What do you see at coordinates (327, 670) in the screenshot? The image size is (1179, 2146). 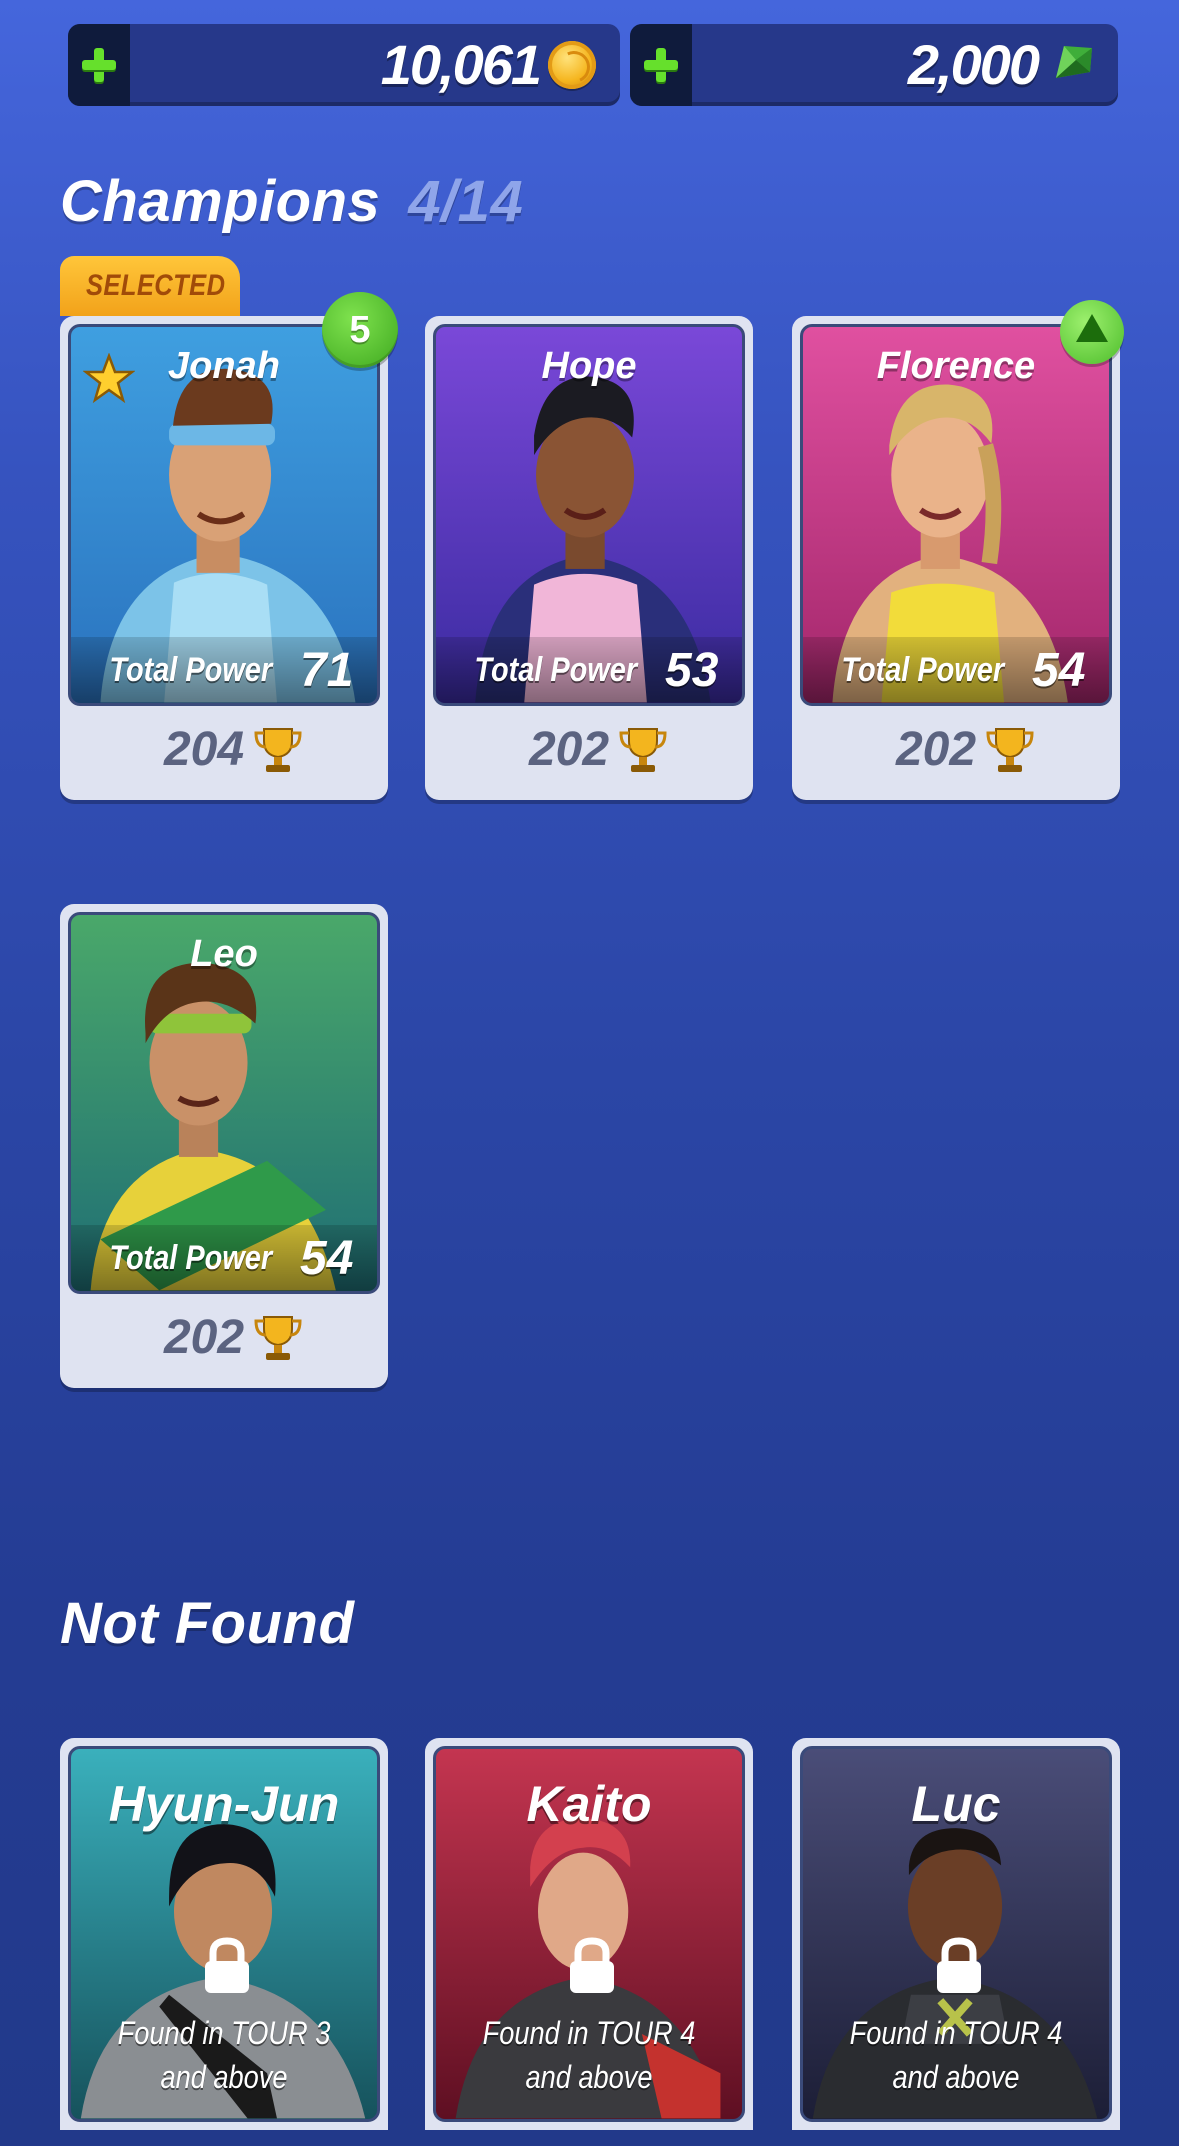 I see `power-value: 71` at bounding box center [327, 670].